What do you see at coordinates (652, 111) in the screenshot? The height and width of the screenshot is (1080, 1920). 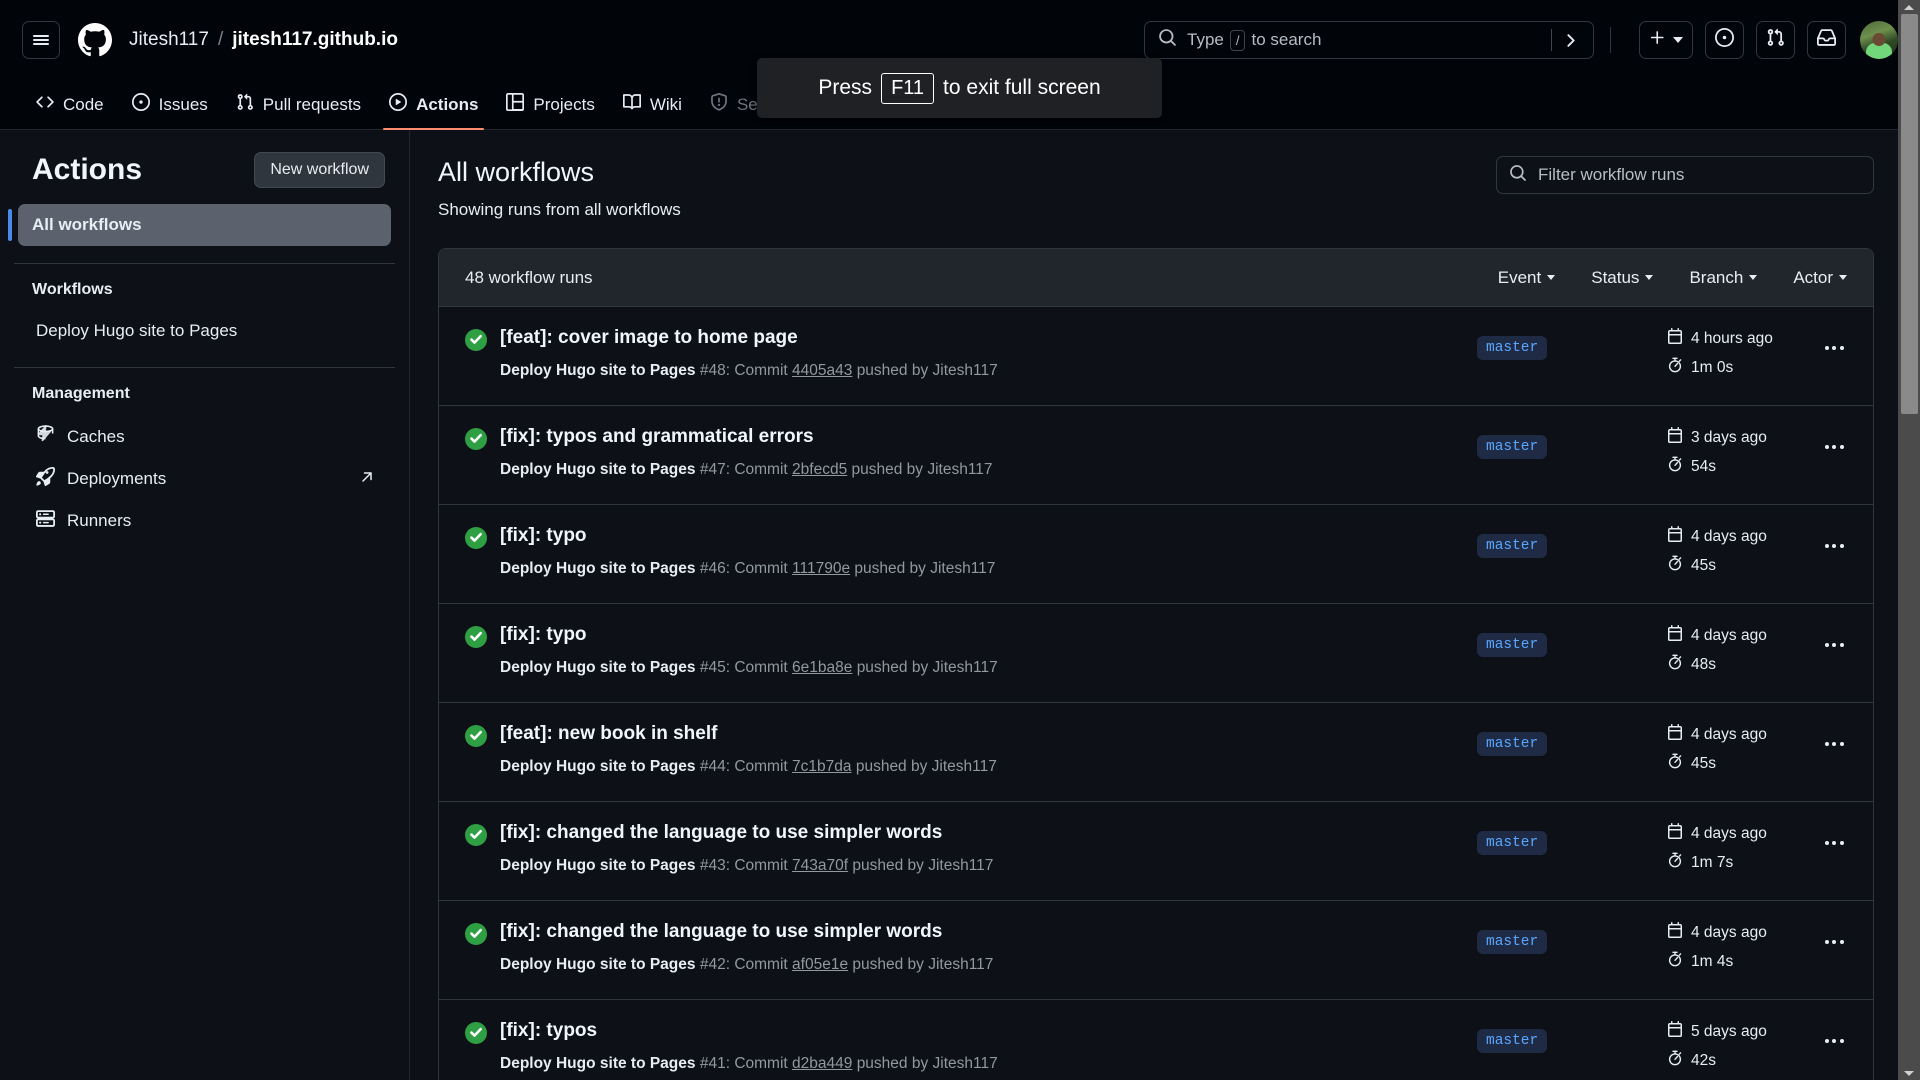 I see `tab-wiki: Wiki` at bounding box center [652, 111].